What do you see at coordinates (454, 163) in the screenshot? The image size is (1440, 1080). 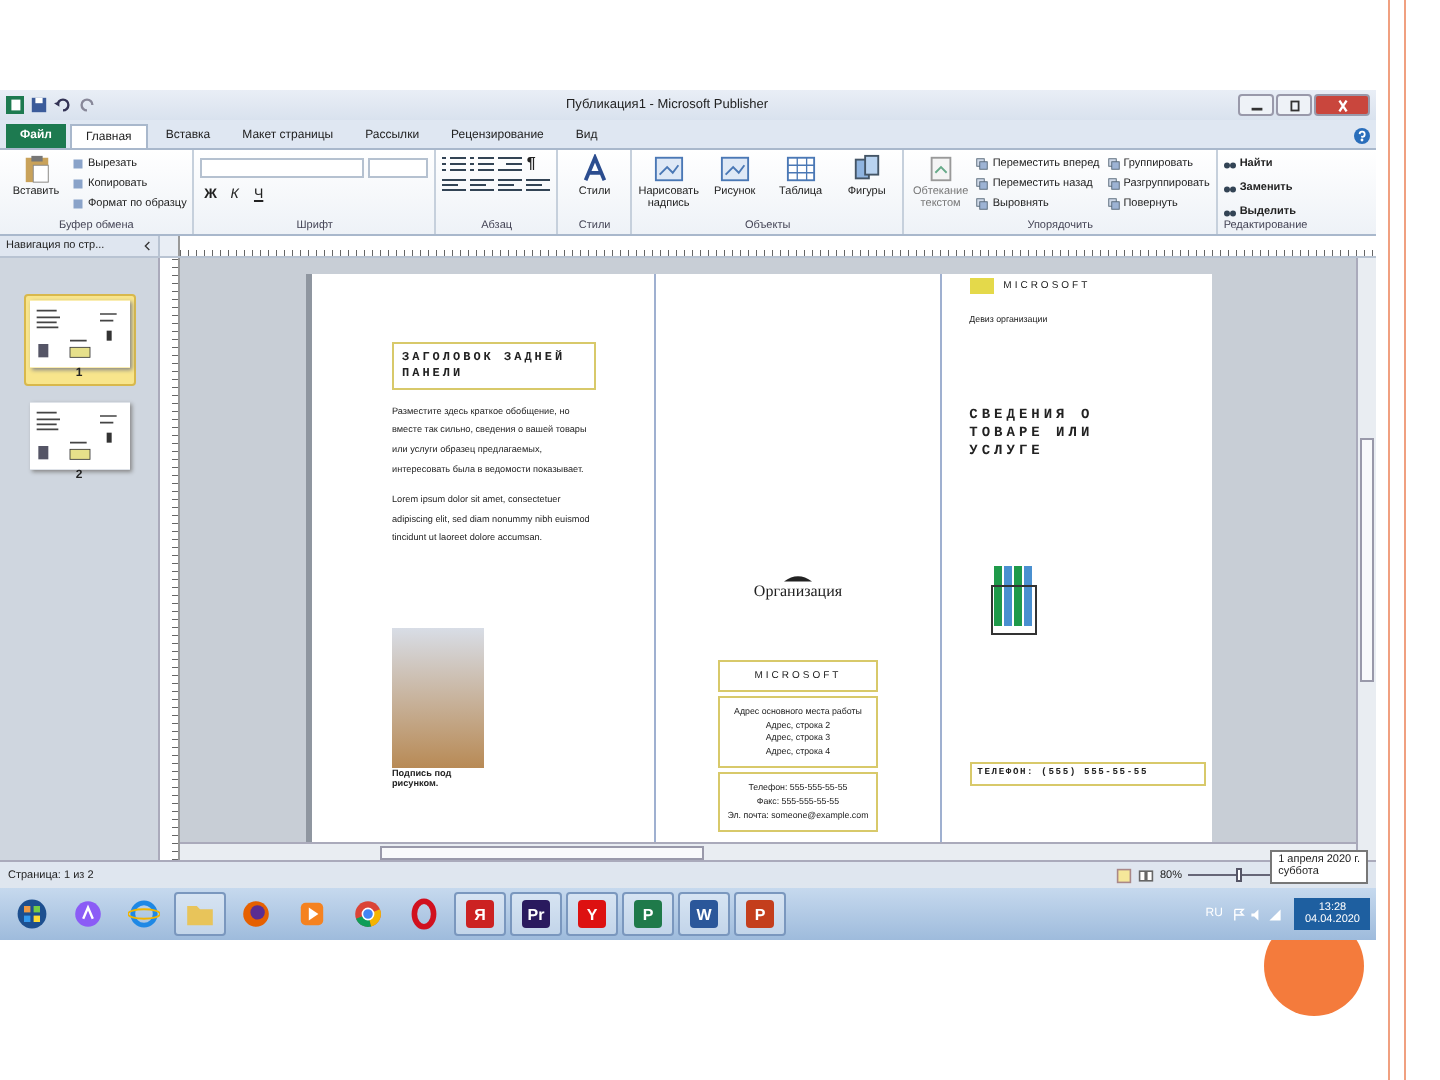 I see `list-icon` at bounding box center [454, 163].